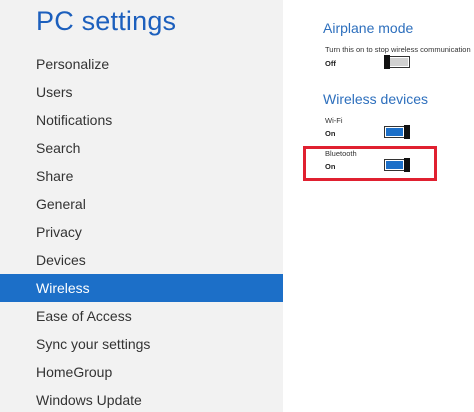 The width and height of the screenshot is (474, 412). Describe the element at coordinates (141, 316) in the screenshot. I see `sidebar-item-ease-of-access: Ease of Access` at that location.